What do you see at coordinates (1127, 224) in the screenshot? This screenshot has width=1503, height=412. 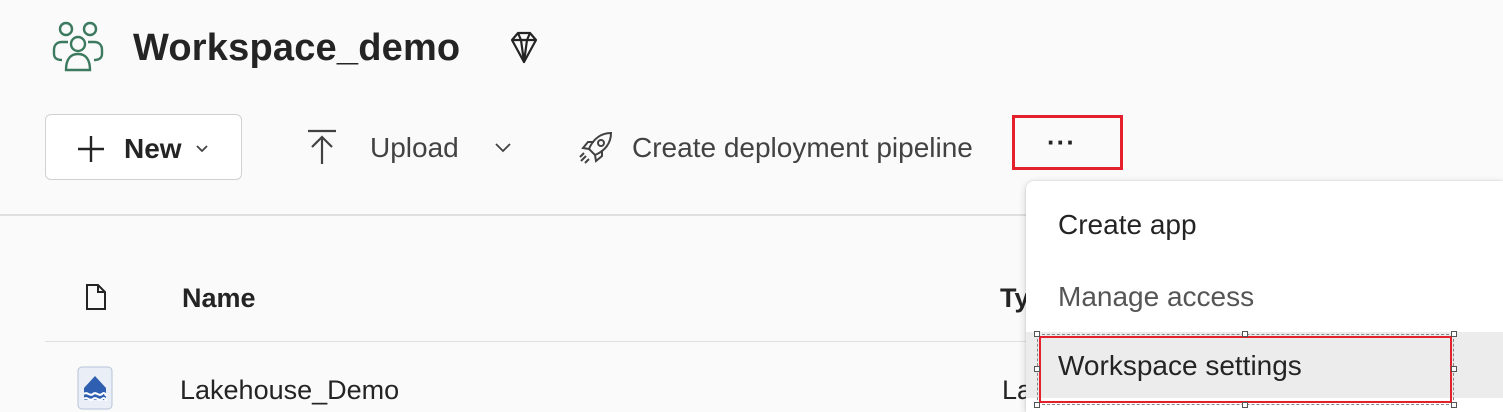 I see `menu-item-label: Create app` at bounding box center [1127, 224].